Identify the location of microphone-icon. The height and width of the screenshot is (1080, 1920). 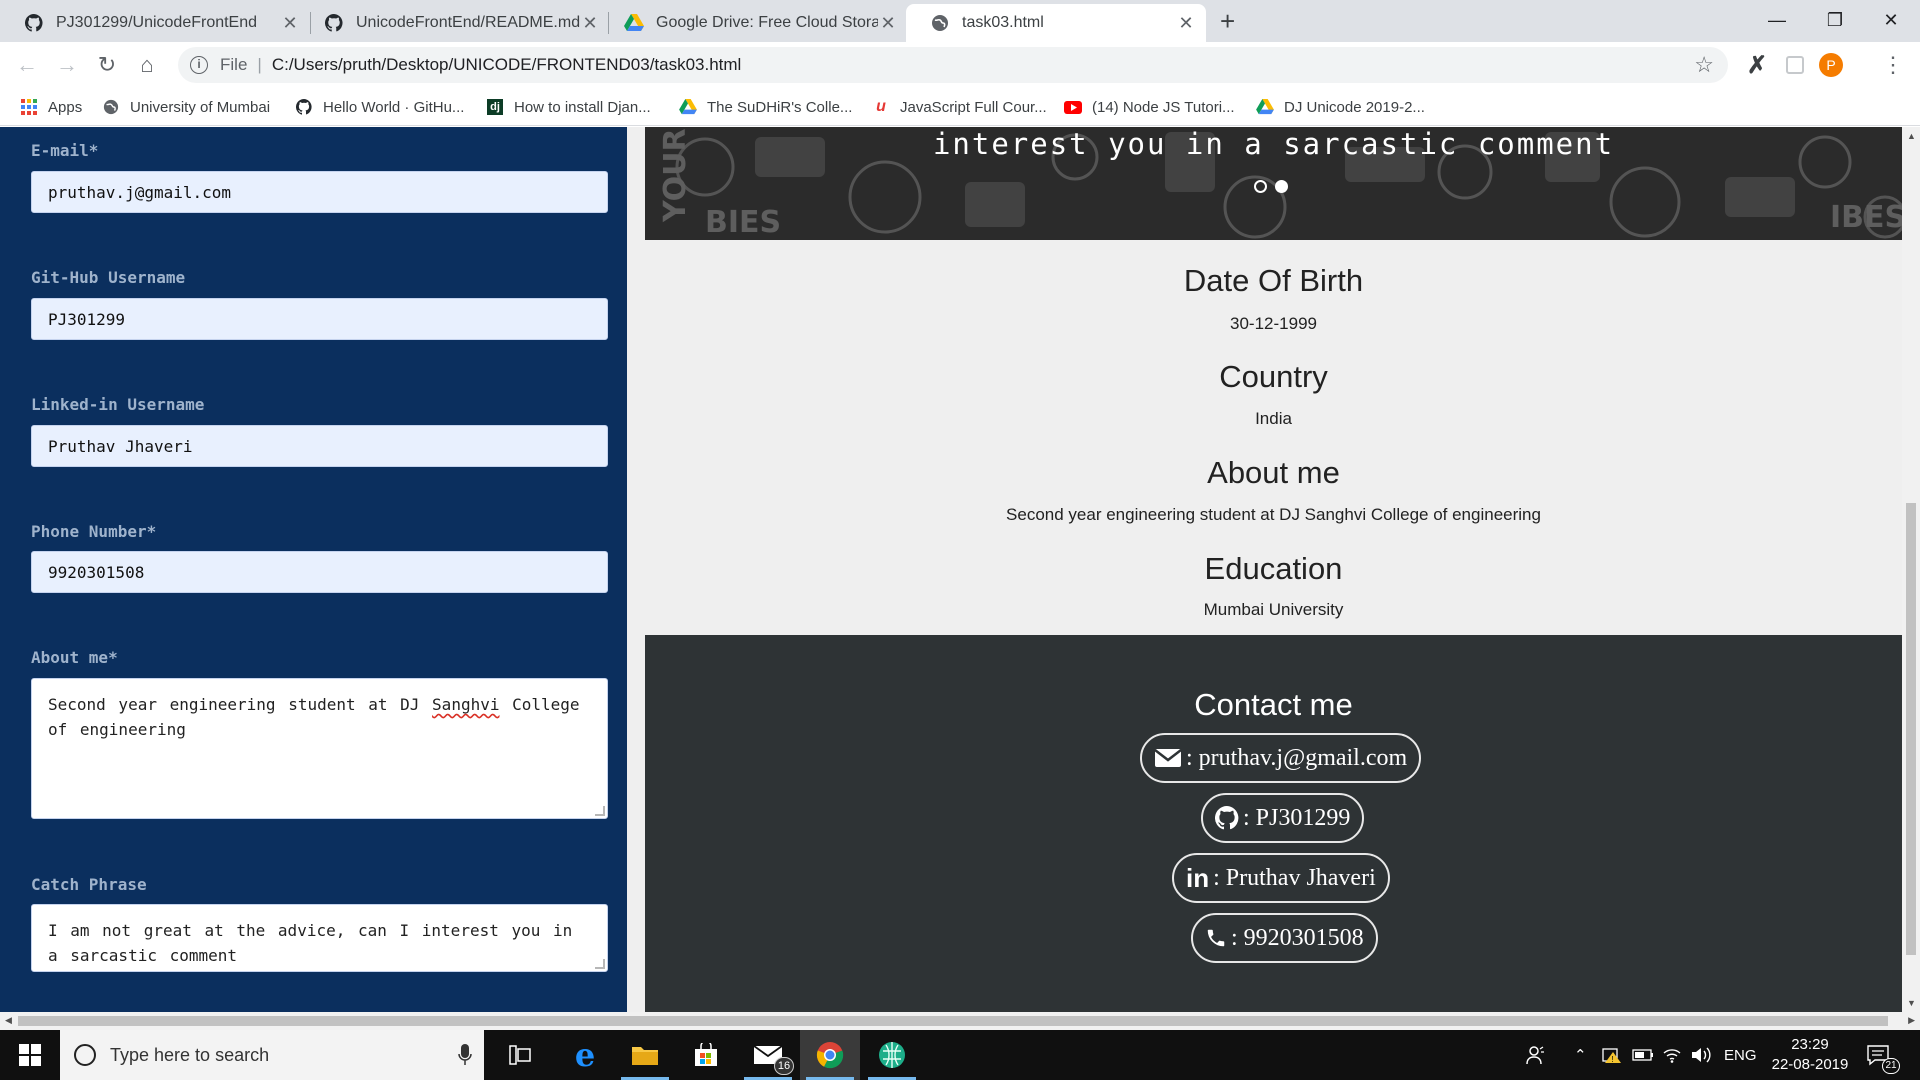
(465, 1057).